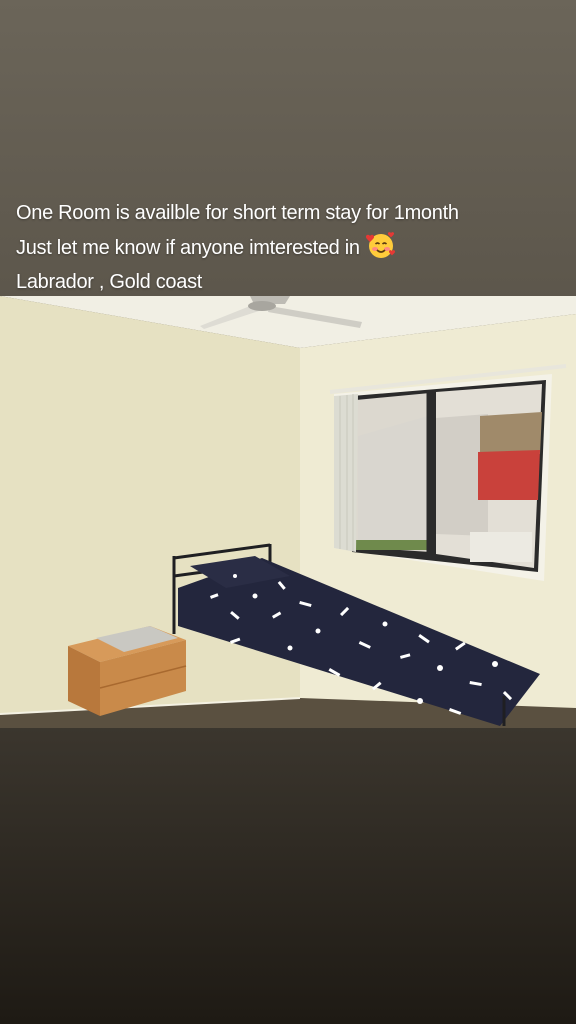  I want to click on outside-fence, so click(501, 547).